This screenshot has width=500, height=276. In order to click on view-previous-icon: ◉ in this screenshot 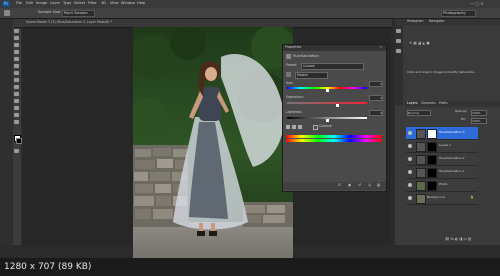, I will do `click(349, 185)`.